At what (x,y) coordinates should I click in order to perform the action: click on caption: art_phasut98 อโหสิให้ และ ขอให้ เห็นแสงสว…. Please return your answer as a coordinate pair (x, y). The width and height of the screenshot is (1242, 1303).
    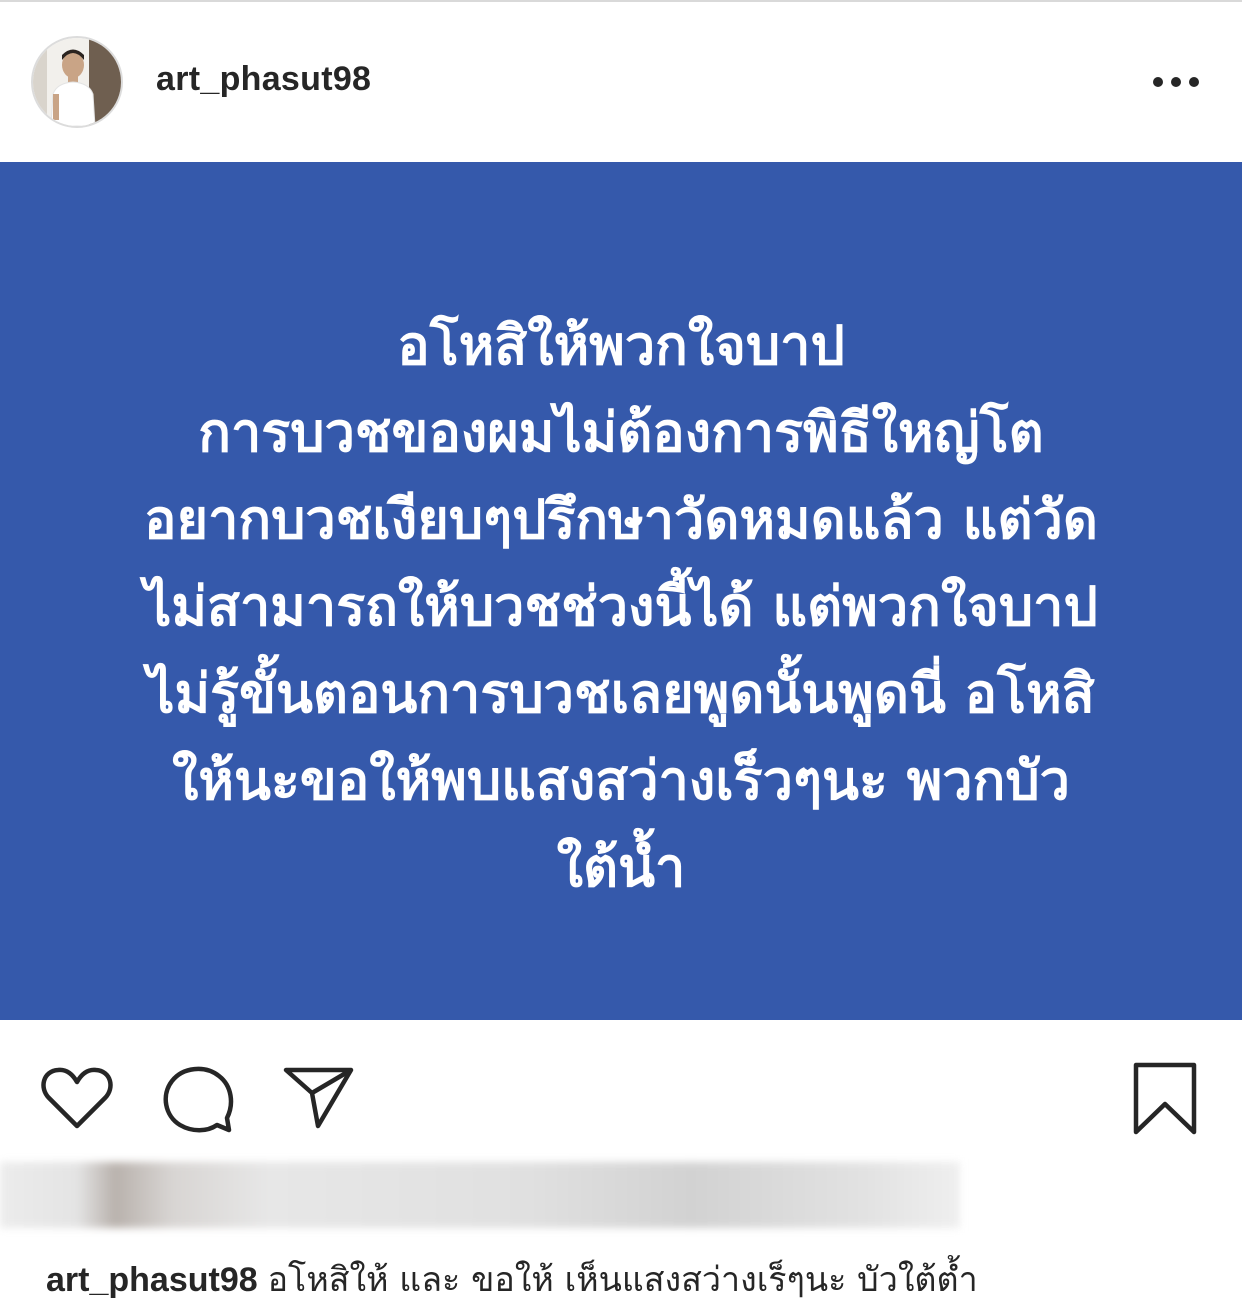
    Looking at the image, I should click on (512, 1277).